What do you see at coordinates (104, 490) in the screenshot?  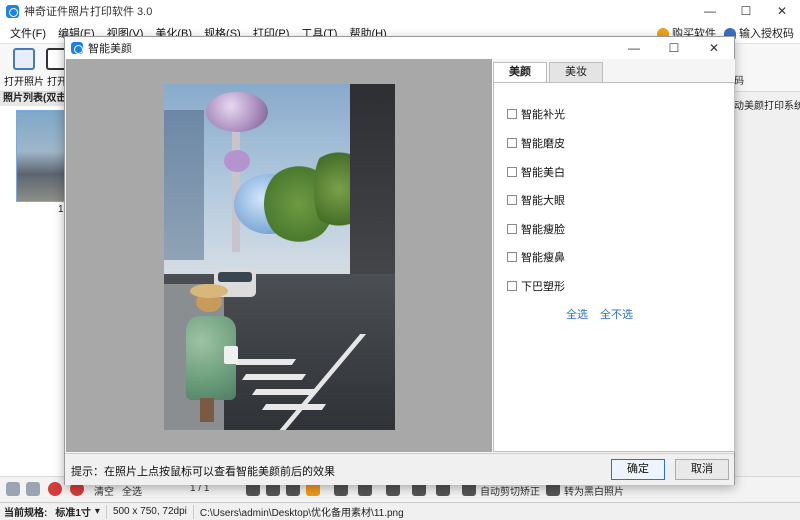 I see `clear-button: 清空` at bounding box center [104, 490].